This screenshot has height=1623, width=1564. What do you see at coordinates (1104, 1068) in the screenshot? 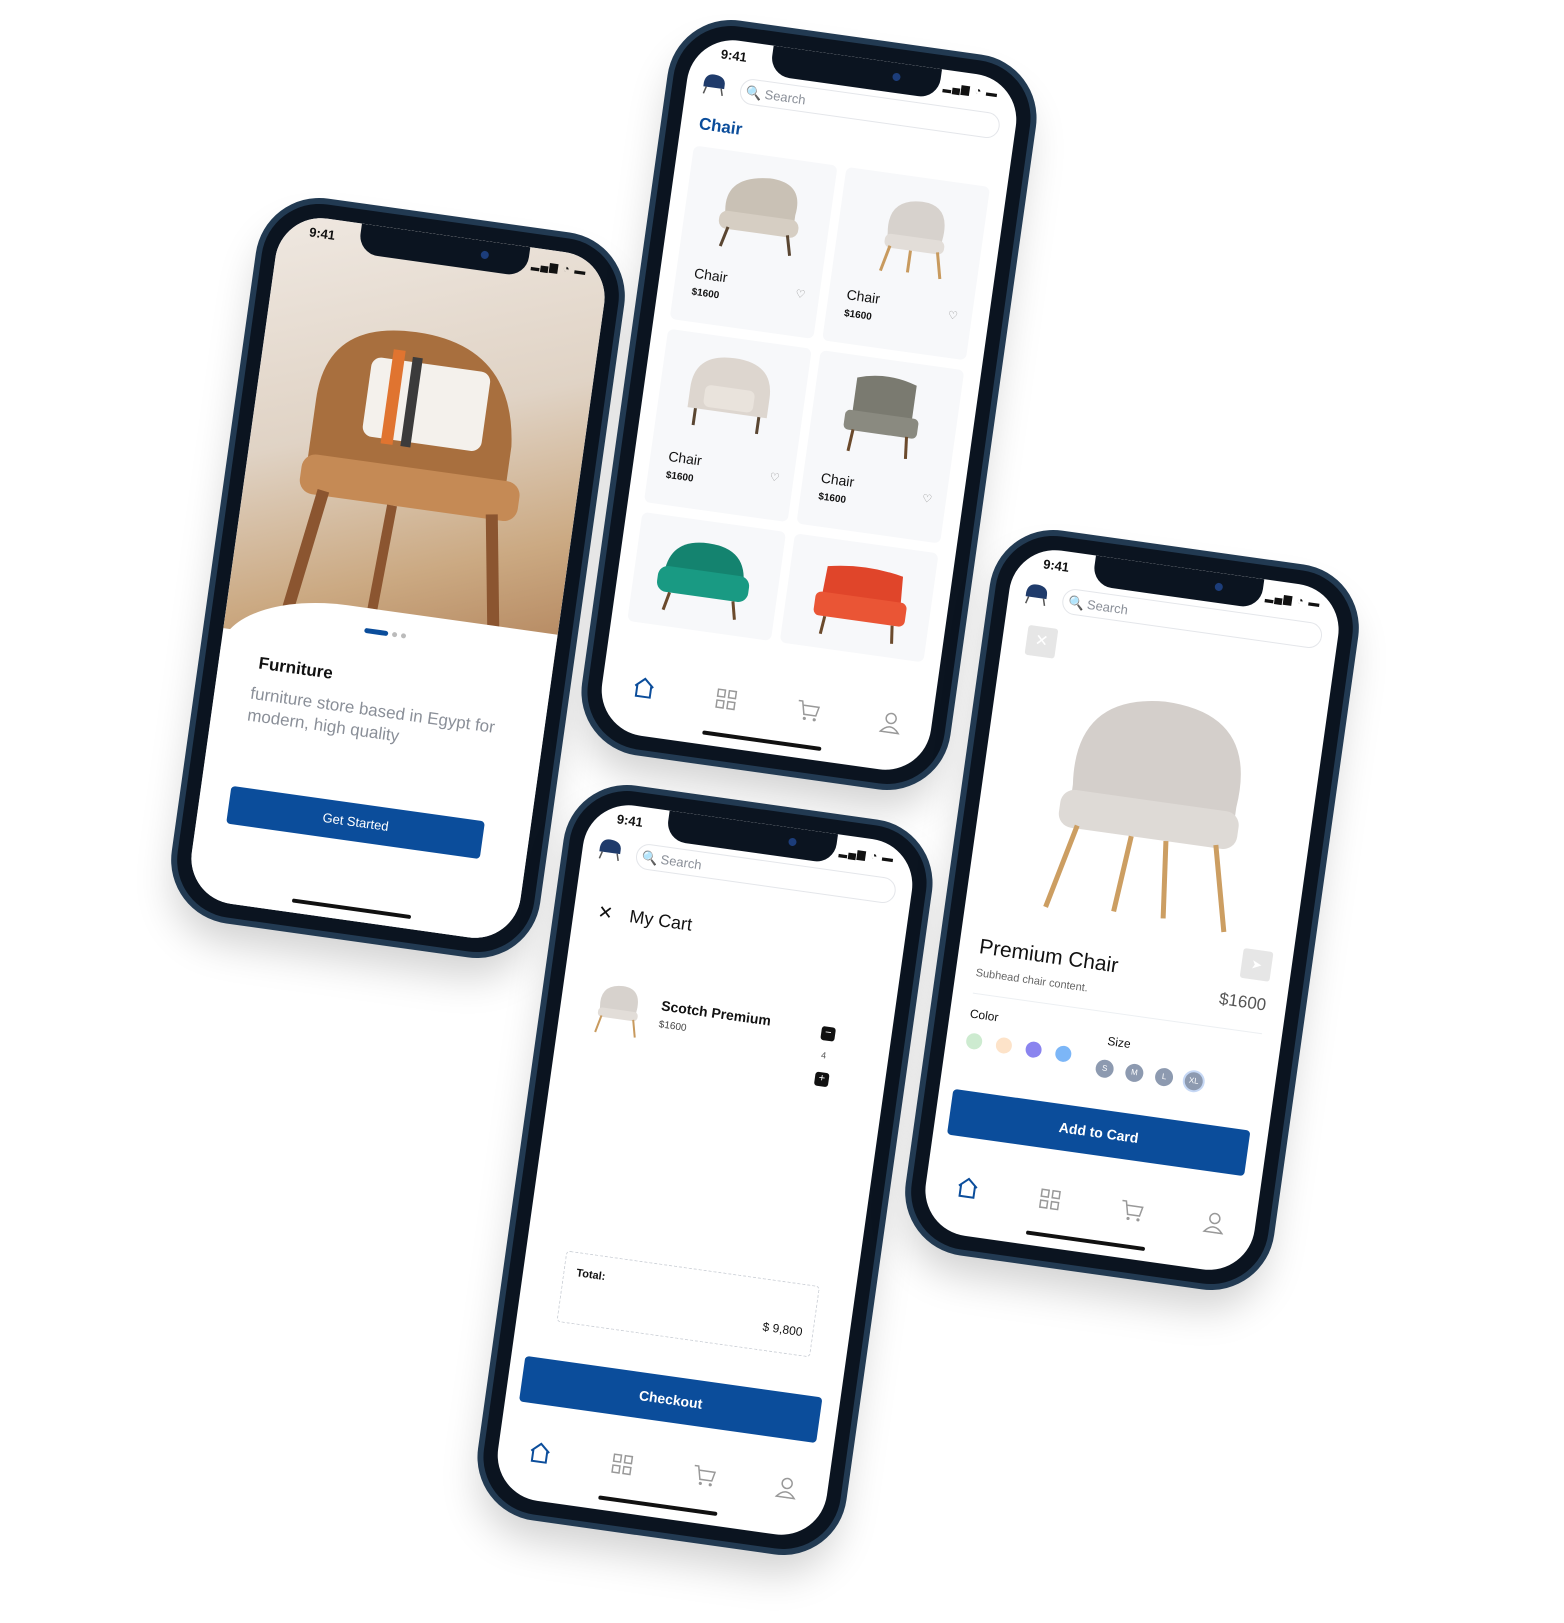
I see `size-option-s: S` at bounding box center [1104, 1068].